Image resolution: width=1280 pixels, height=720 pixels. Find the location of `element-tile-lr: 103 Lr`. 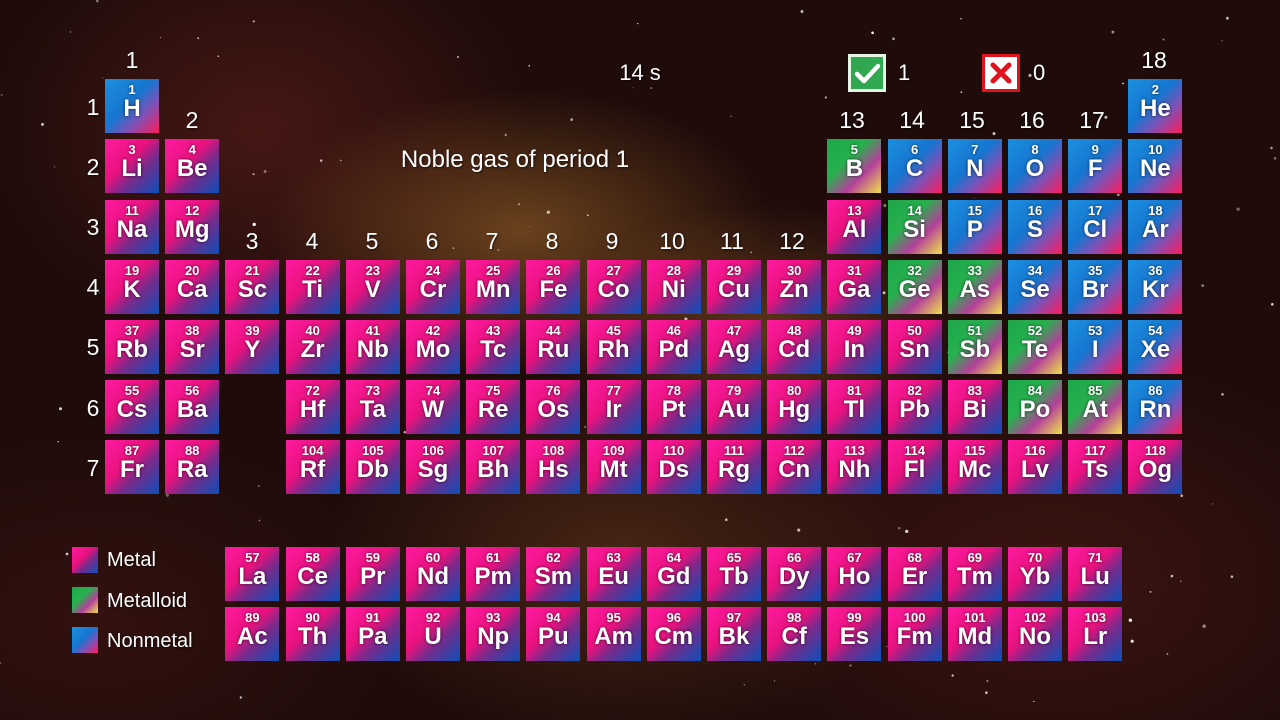

element-tile-lr: 103 Lr is located at coordinates (1095, 634).